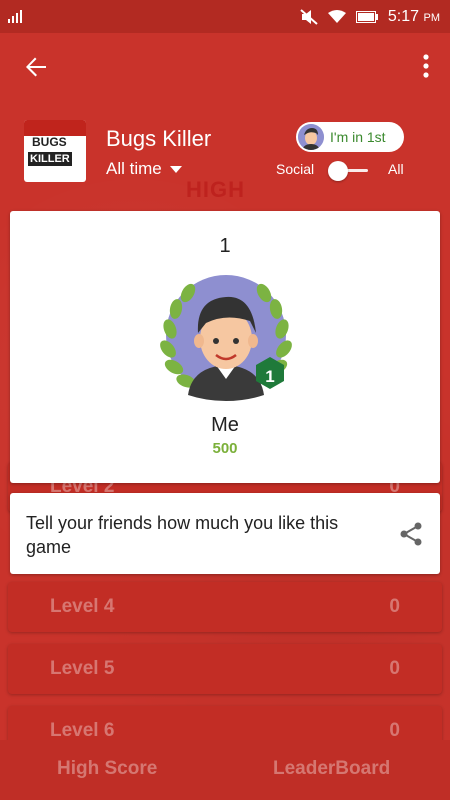 Image resolution: width=450 pixels, height=800 pixels. I want to click on list-item: Level 4 0, so click(225, 607).